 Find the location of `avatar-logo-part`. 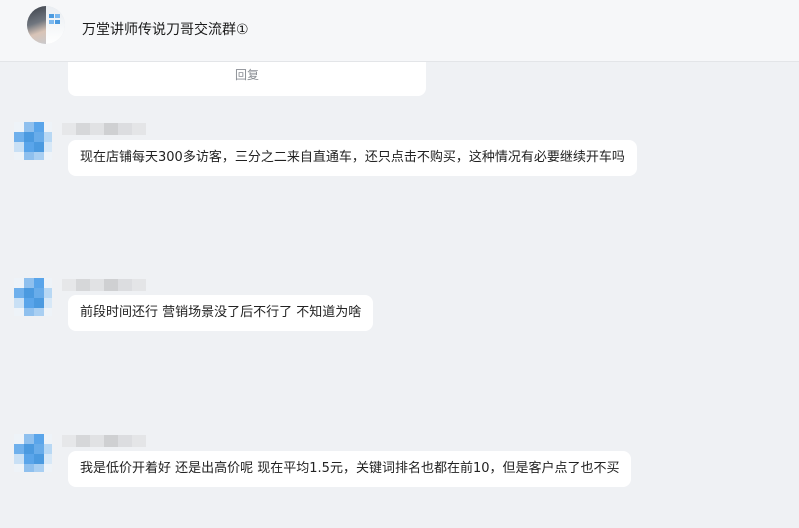

avatar-logo-part is located at coordinates (55, 25).